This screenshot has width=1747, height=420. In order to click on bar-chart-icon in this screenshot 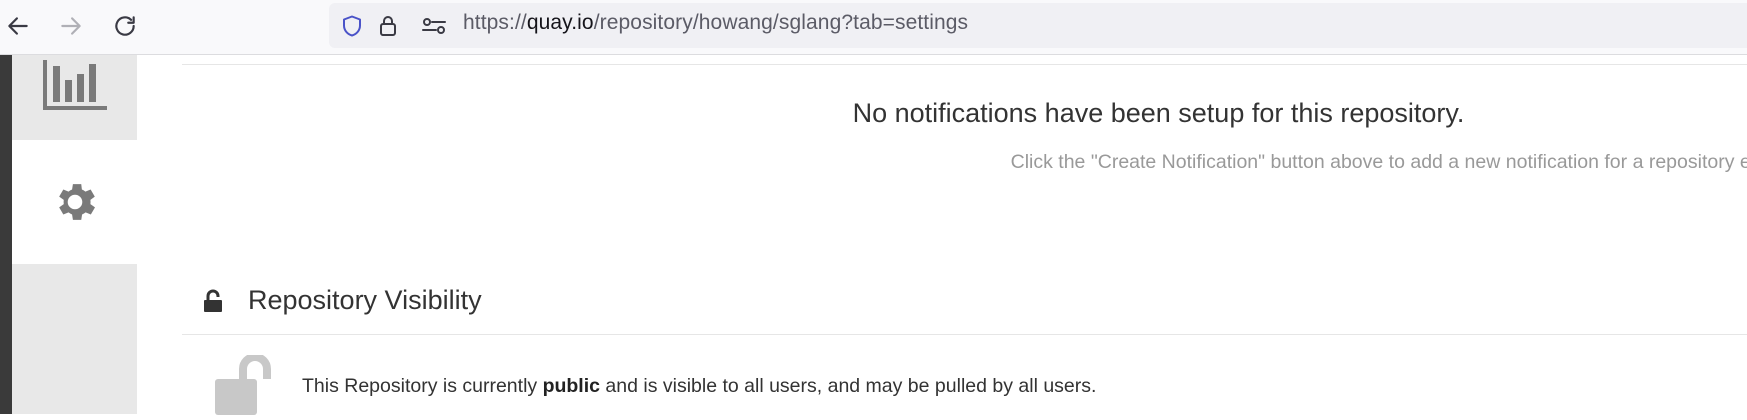, I will do `click(74, 84)`.